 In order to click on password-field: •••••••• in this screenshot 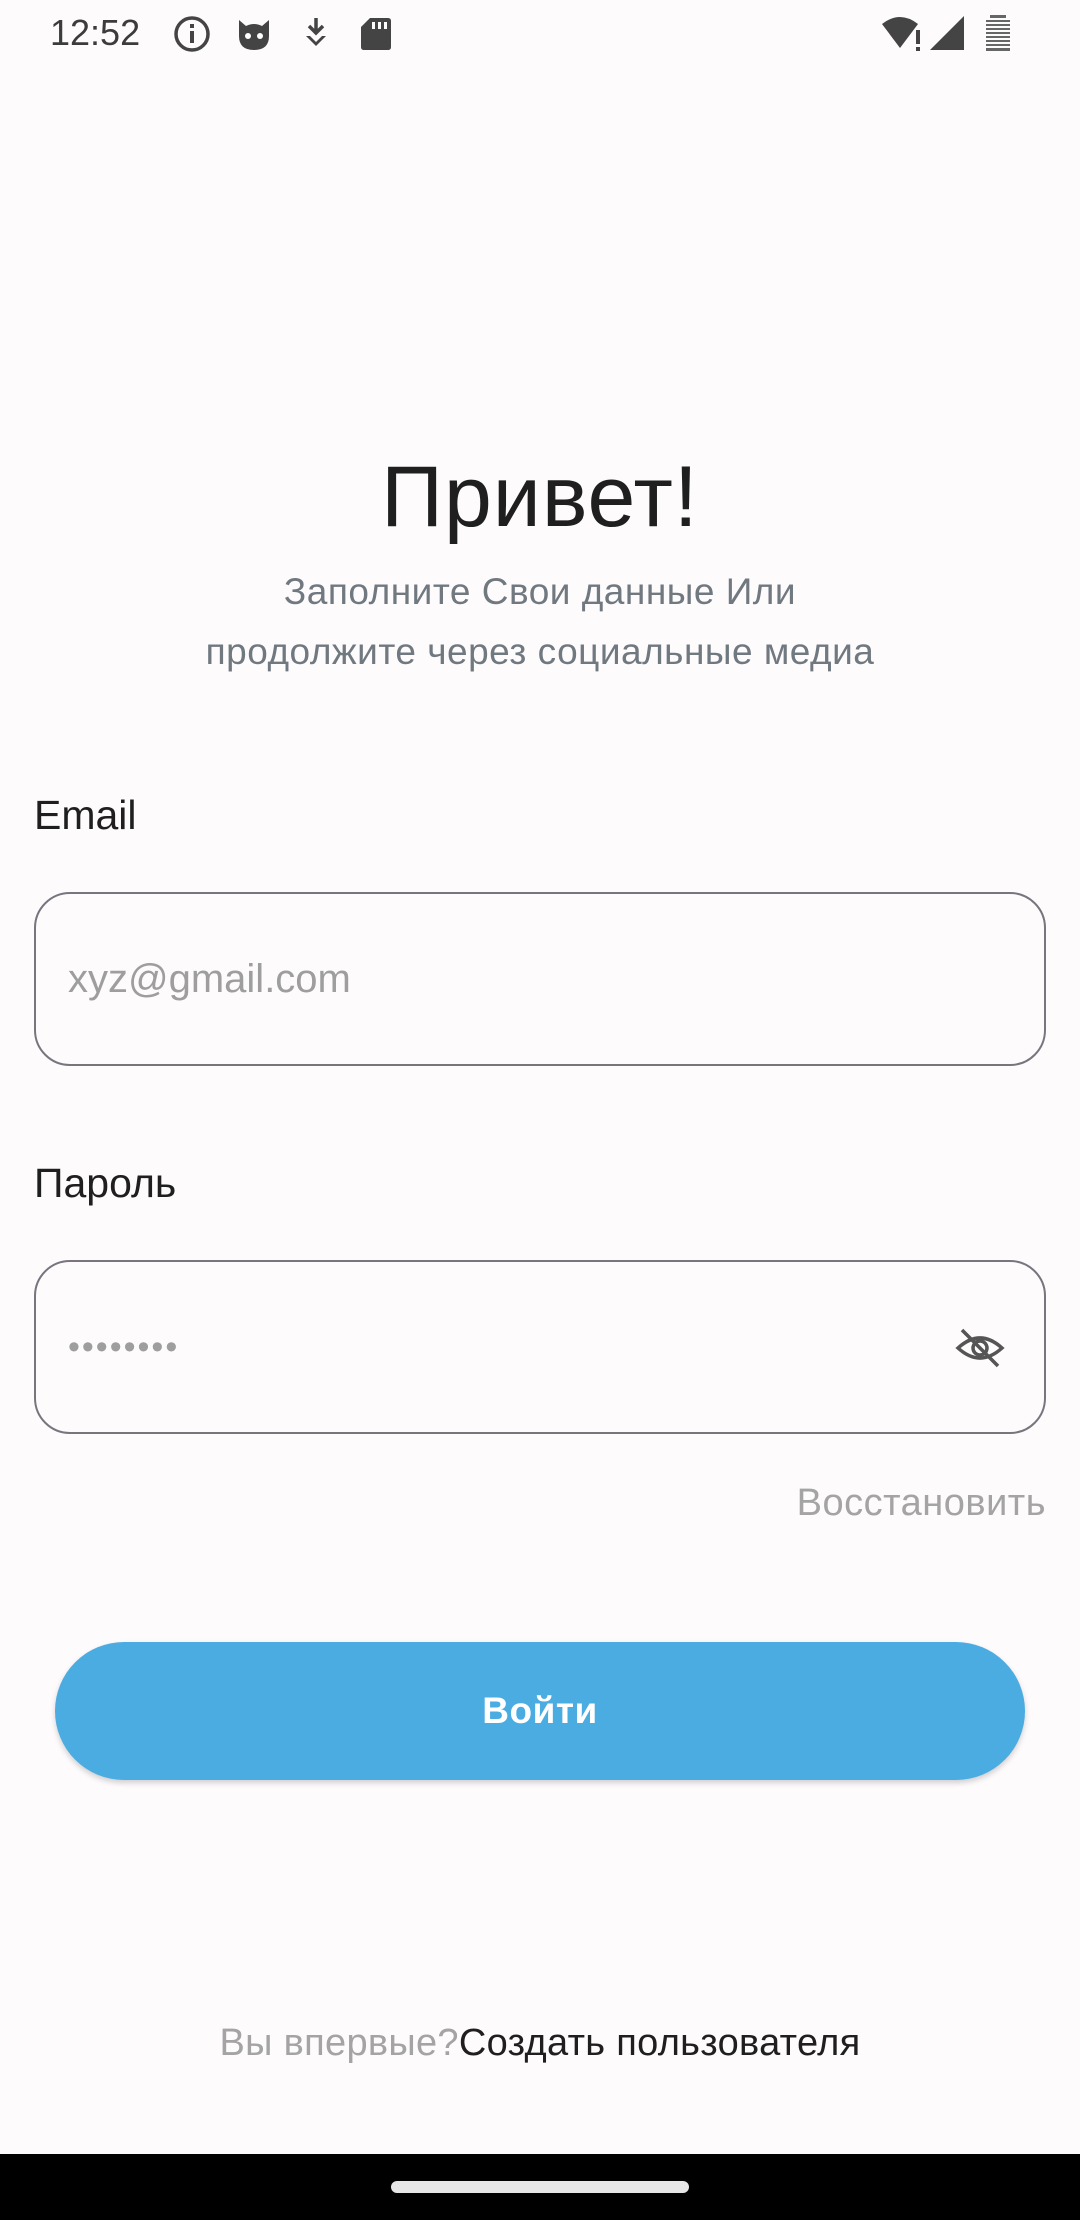, I will do `click(540, 1347)`.